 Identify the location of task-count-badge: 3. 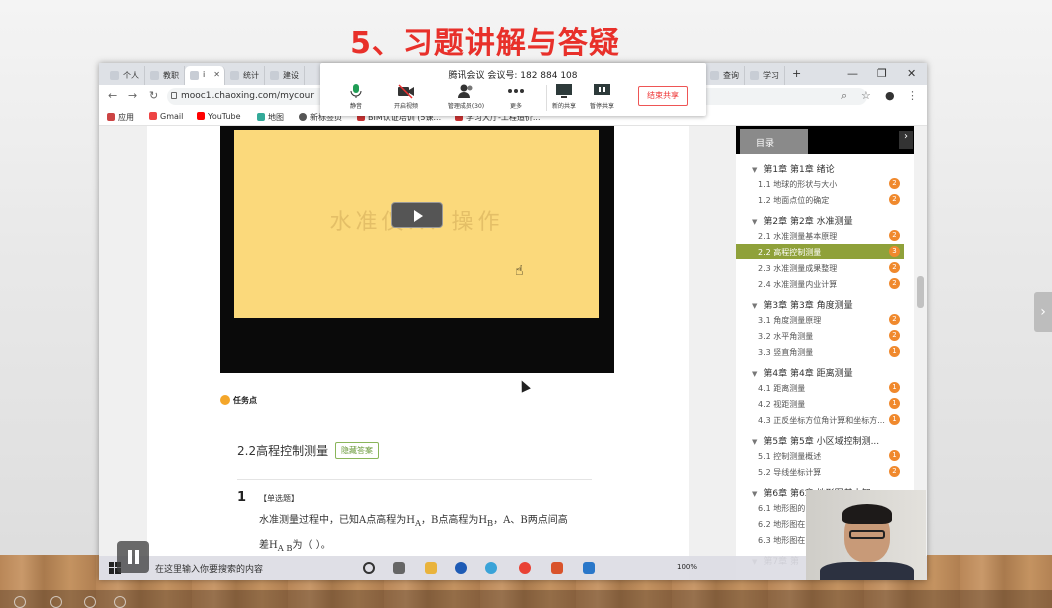
(894, 251).